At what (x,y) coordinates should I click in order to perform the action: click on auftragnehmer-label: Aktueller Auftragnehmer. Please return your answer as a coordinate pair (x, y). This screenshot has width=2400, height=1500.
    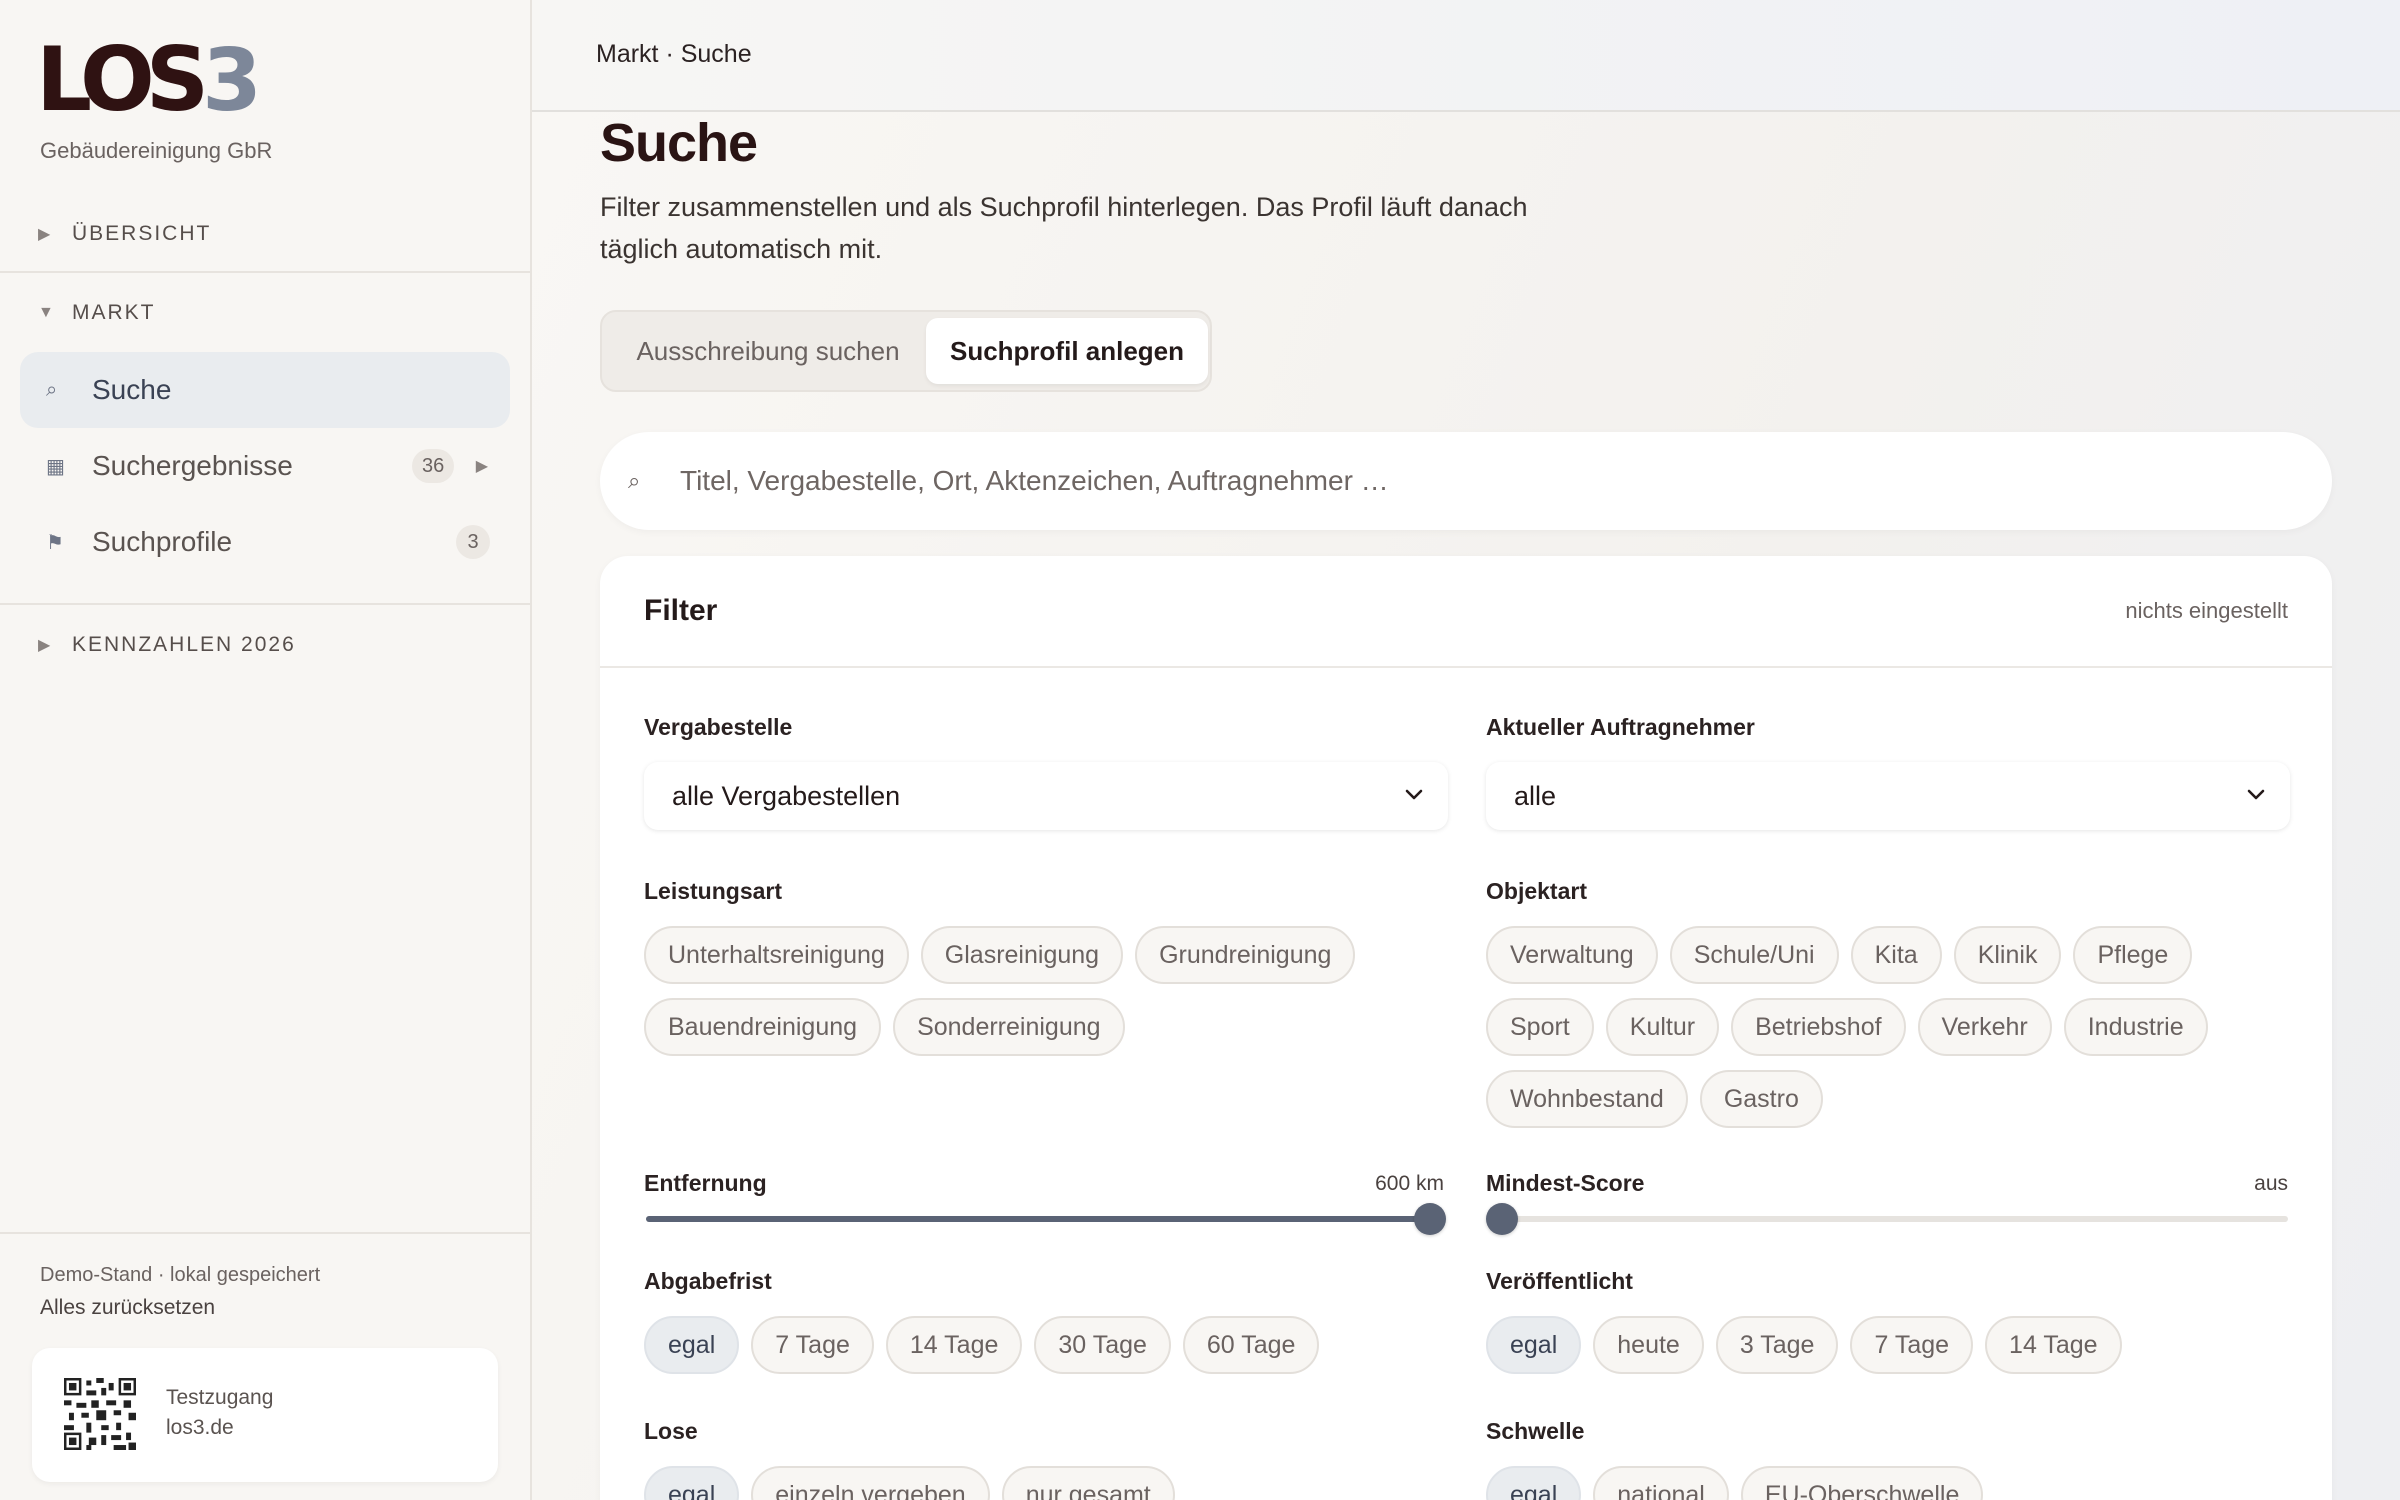
    Looking at the image, I should click on (1620, 727).